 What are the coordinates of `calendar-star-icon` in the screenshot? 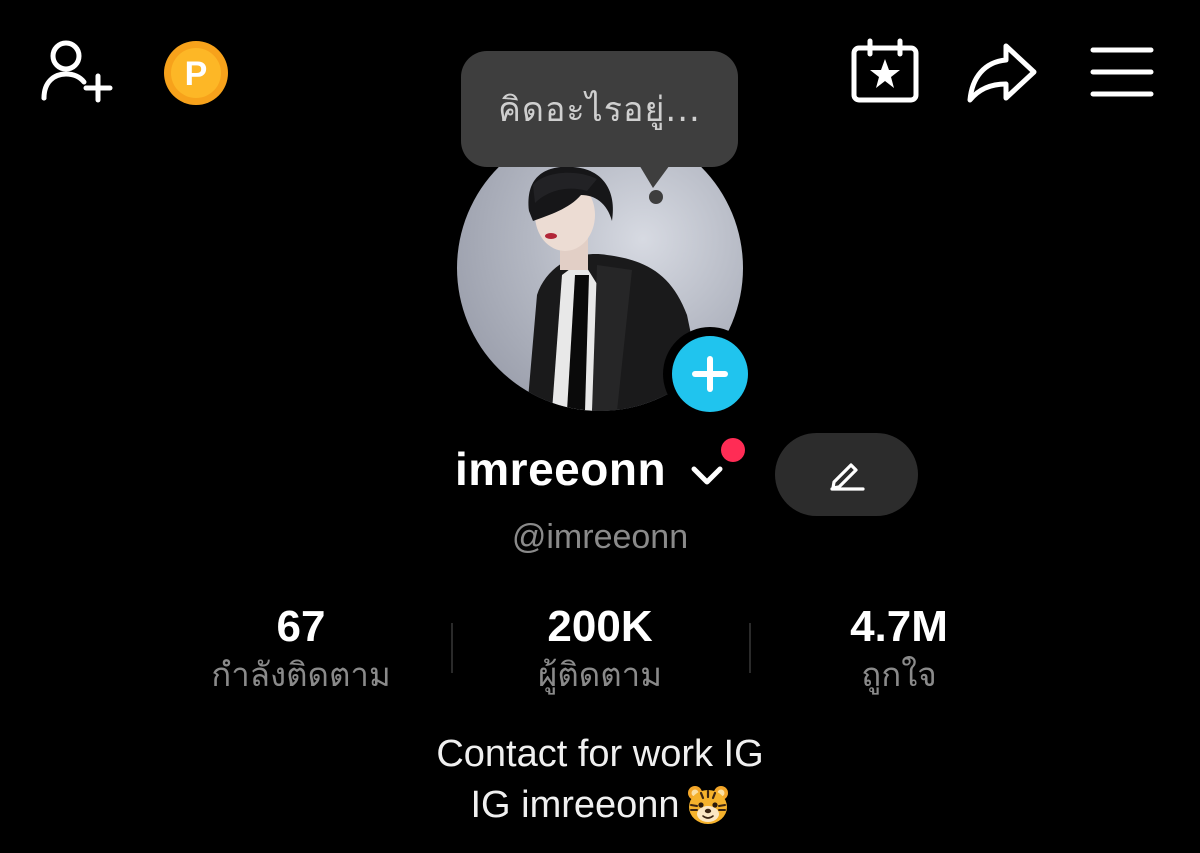 It's located at (885, 71).